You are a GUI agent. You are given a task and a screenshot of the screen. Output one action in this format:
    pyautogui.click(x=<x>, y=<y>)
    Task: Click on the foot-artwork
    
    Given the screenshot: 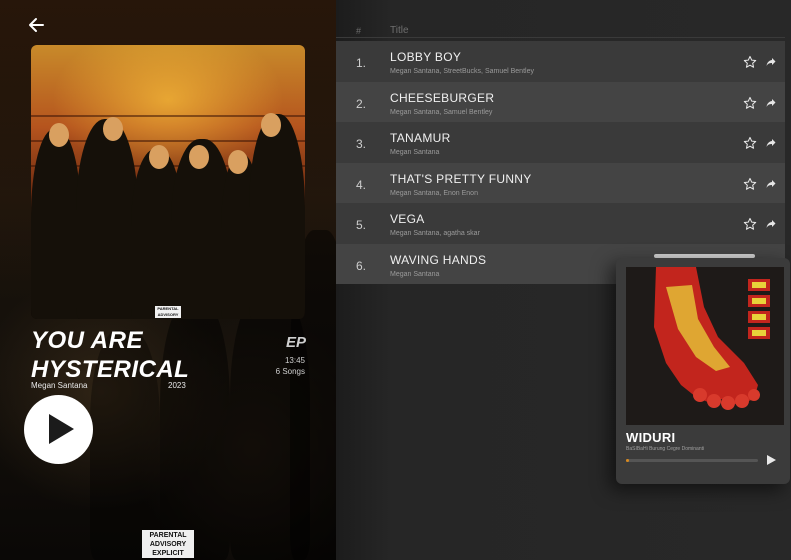 What is the action you would take?
    pyautogui.click(x=705, y=346)
    